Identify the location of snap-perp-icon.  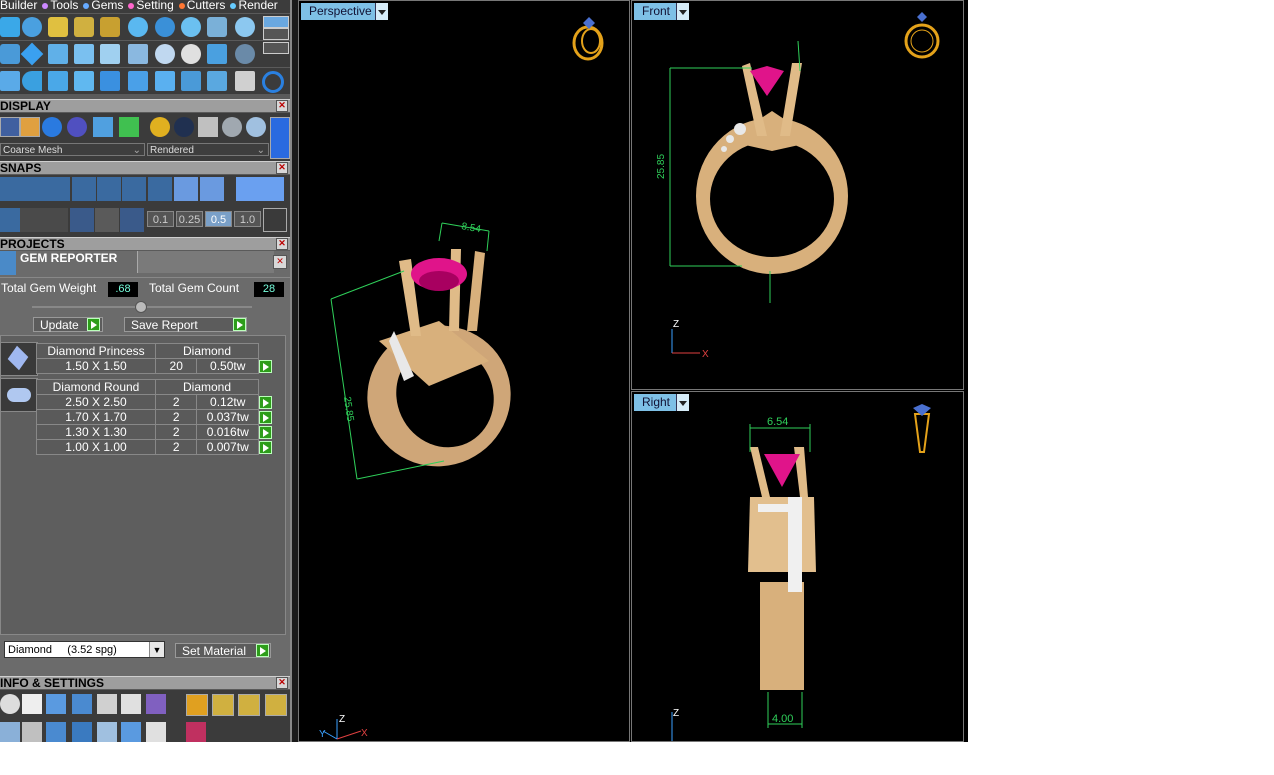
(109, 189).